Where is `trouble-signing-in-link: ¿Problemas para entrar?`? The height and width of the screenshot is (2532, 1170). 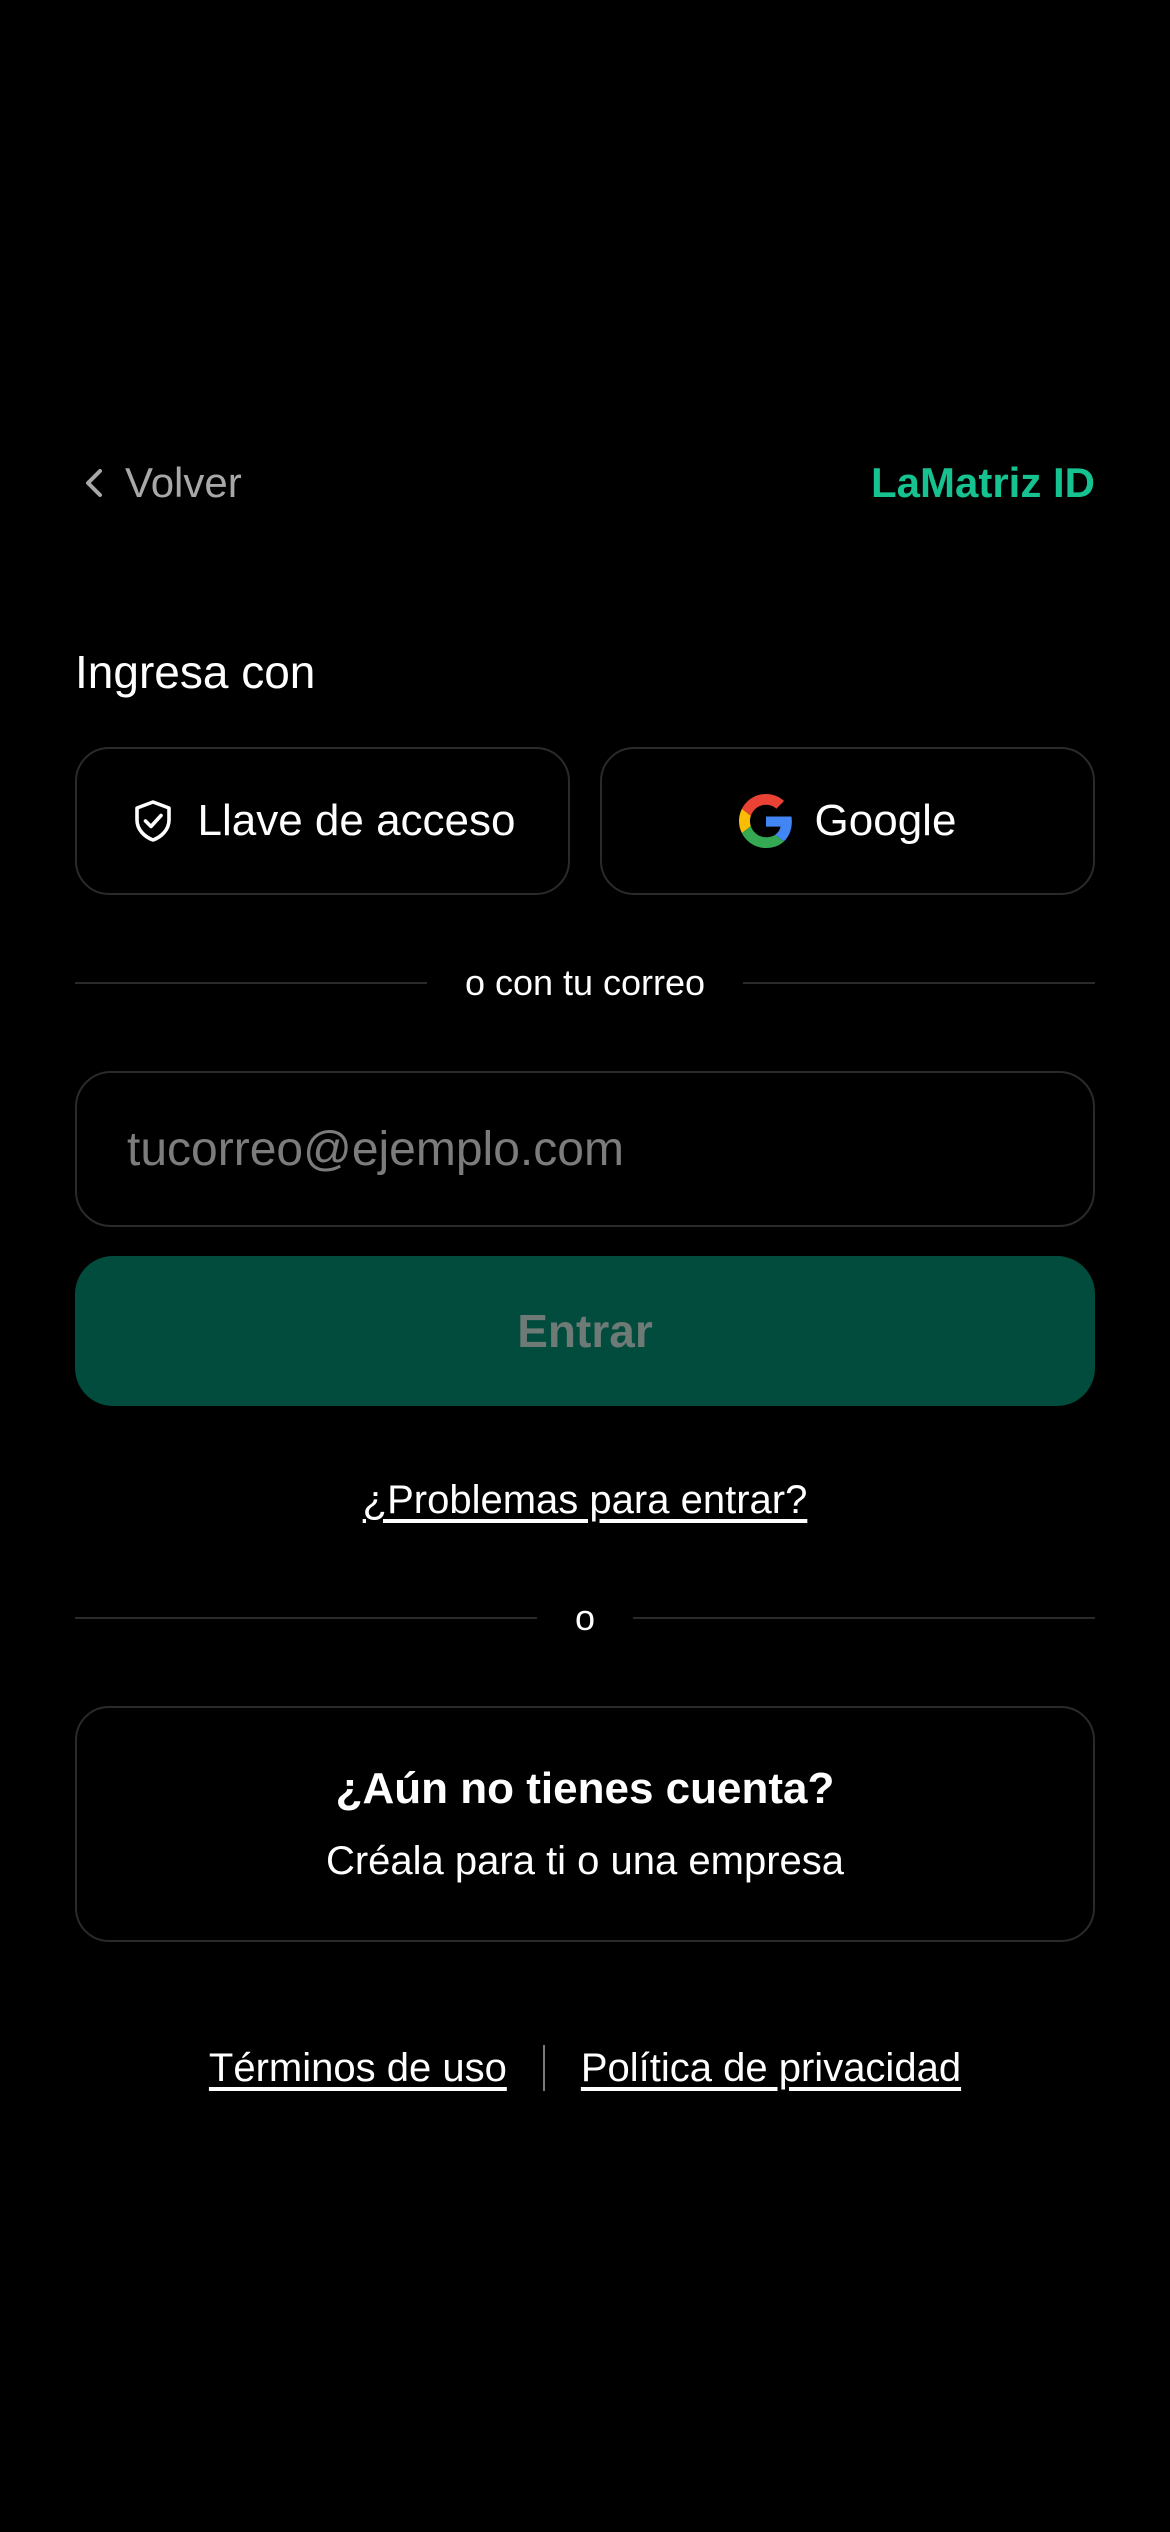 trouble-signing-in-link: ¿Problemas para entrar? is located at coordinates (585, 1500).